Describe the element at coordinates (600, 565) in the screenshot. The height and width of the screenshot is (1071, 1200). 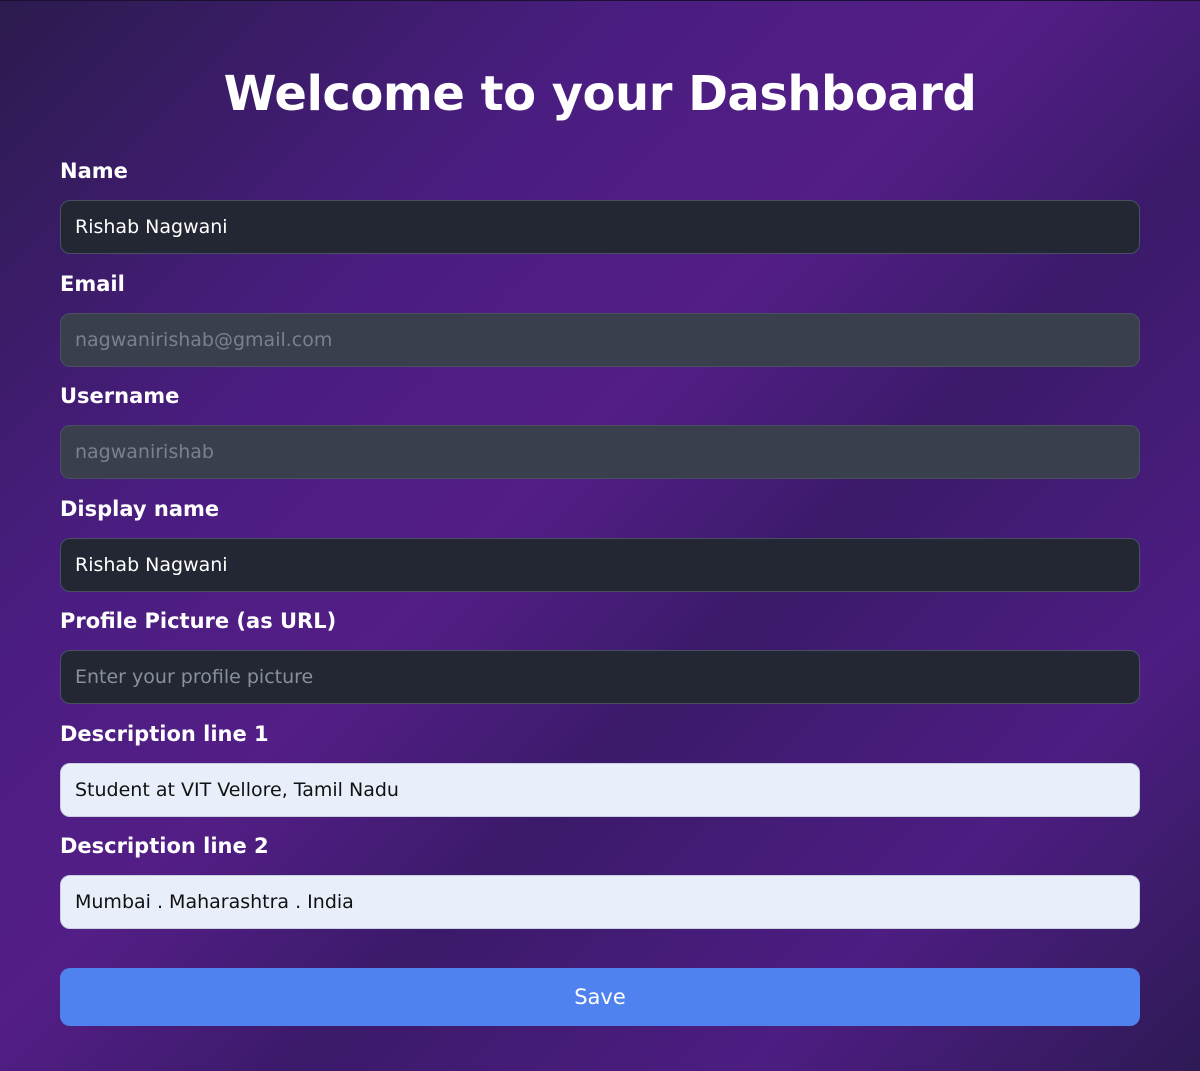
I see `display-name-input` at that location.